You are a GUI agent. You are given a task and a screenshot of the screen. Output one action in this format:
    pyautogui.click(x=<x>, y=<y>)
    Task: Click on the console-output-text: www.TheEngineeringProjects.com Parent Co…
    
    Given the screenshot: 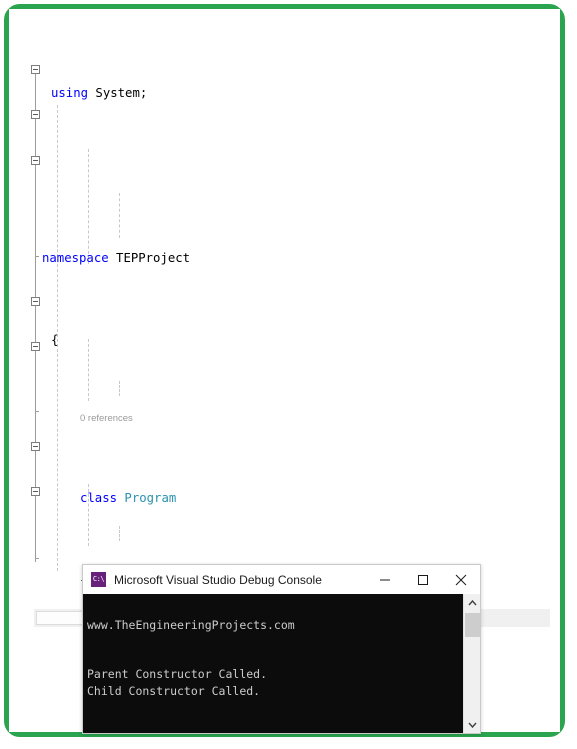 What is the action you would take?
    pyautogui.click(x=273, y=663)
    